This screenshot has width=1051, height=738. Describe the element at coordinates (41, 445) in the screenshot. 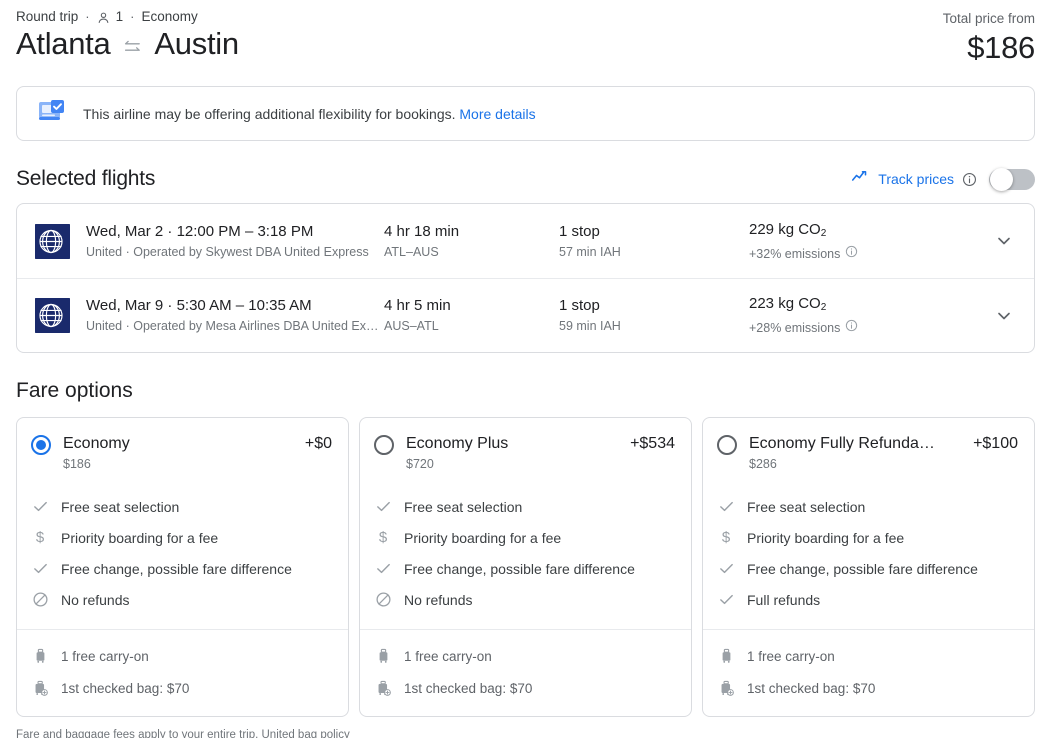

I see `fare-radio-economy` at that location.